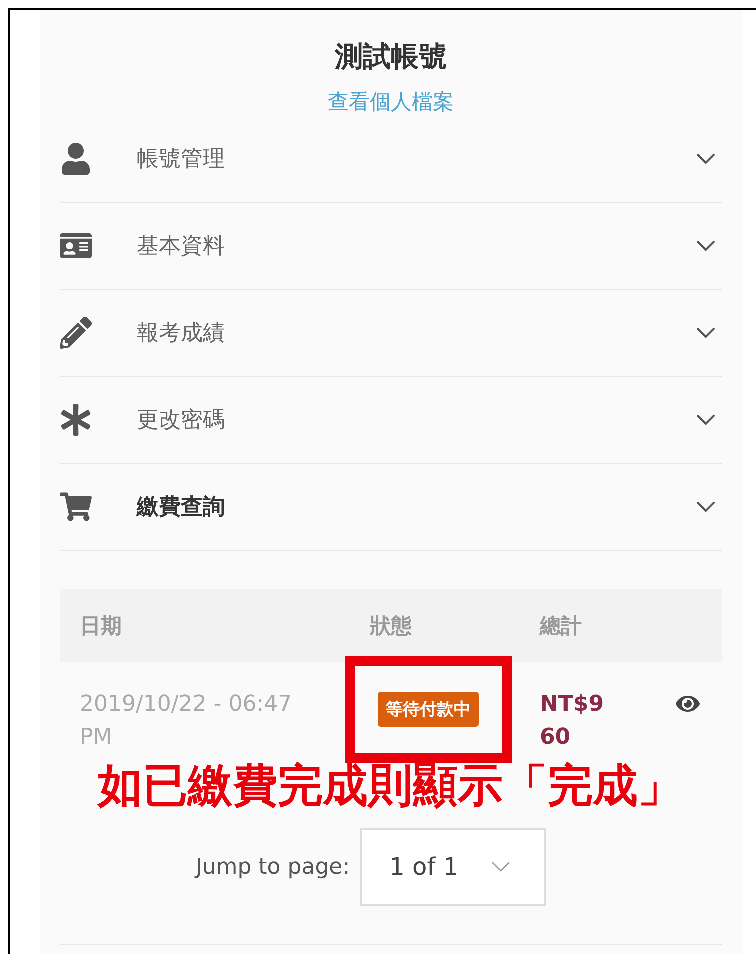 The image size is (756, 954). What do you see at coordinates (76, 420) in the screenshot?
I see `asterisk-icon` at bounding box center [76, 420].